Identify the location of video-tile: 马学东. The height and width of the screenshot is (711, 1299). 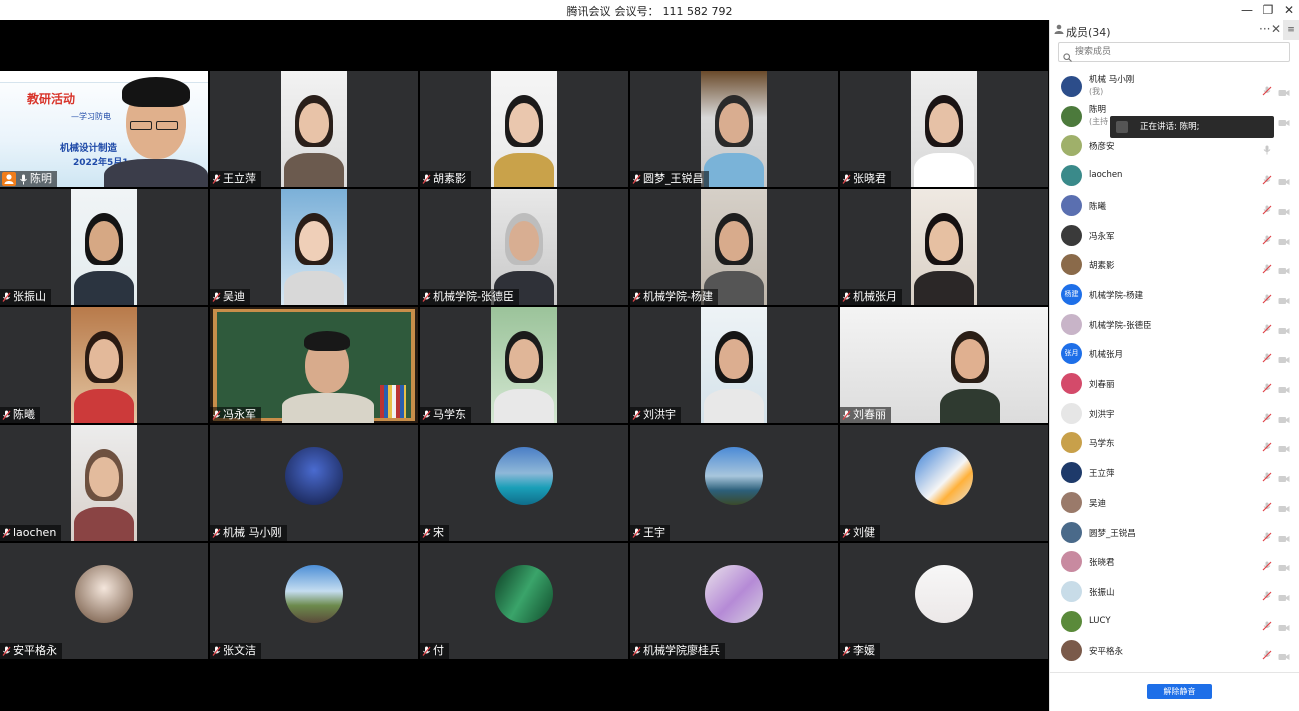
(524, 365).